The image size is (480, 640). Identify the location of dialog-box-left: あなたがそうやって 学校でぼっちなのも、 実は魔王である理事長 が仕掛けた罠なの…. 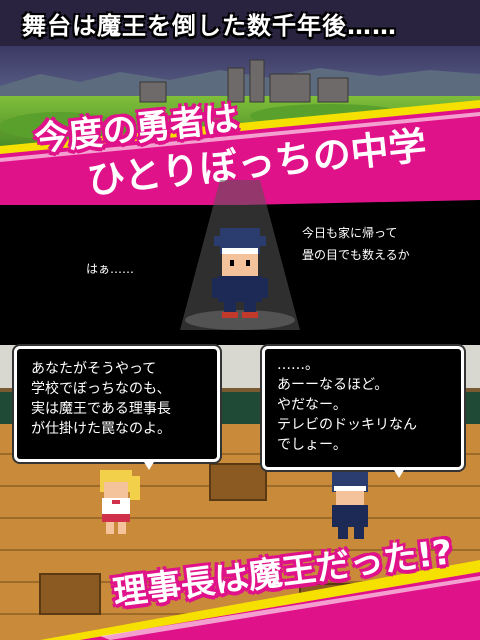
(117, 404).